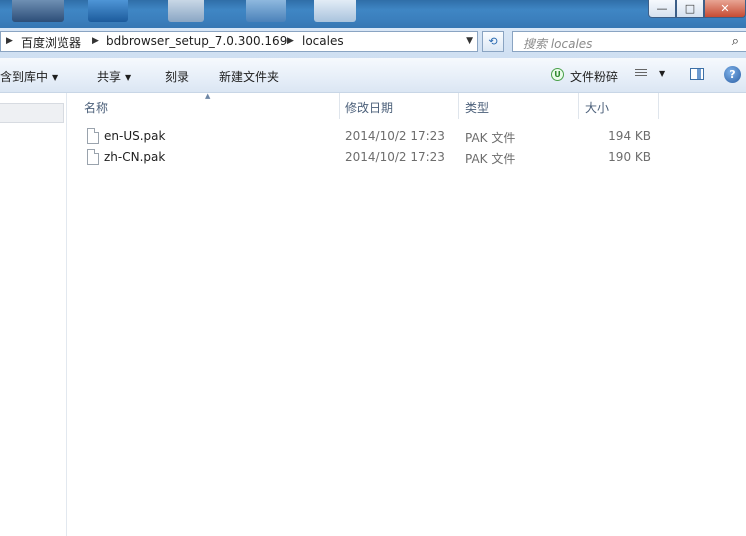 This screenshot has width=746, height=536. Describe the element at coordinates (32, 113) in the screenshot. I see `navigation-selected-item` at that location.